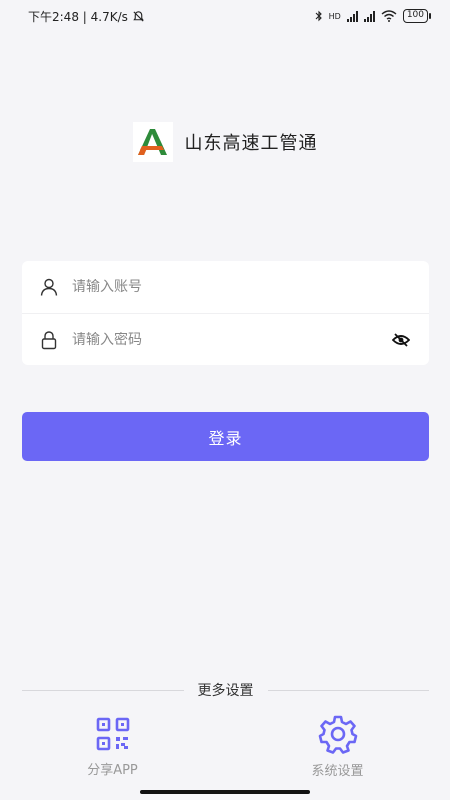 The image size is (450, 800). What do you see at coordinates (389, 16) in the screenshot?
I see `wifi-icon` at bounding box center [389, 16].